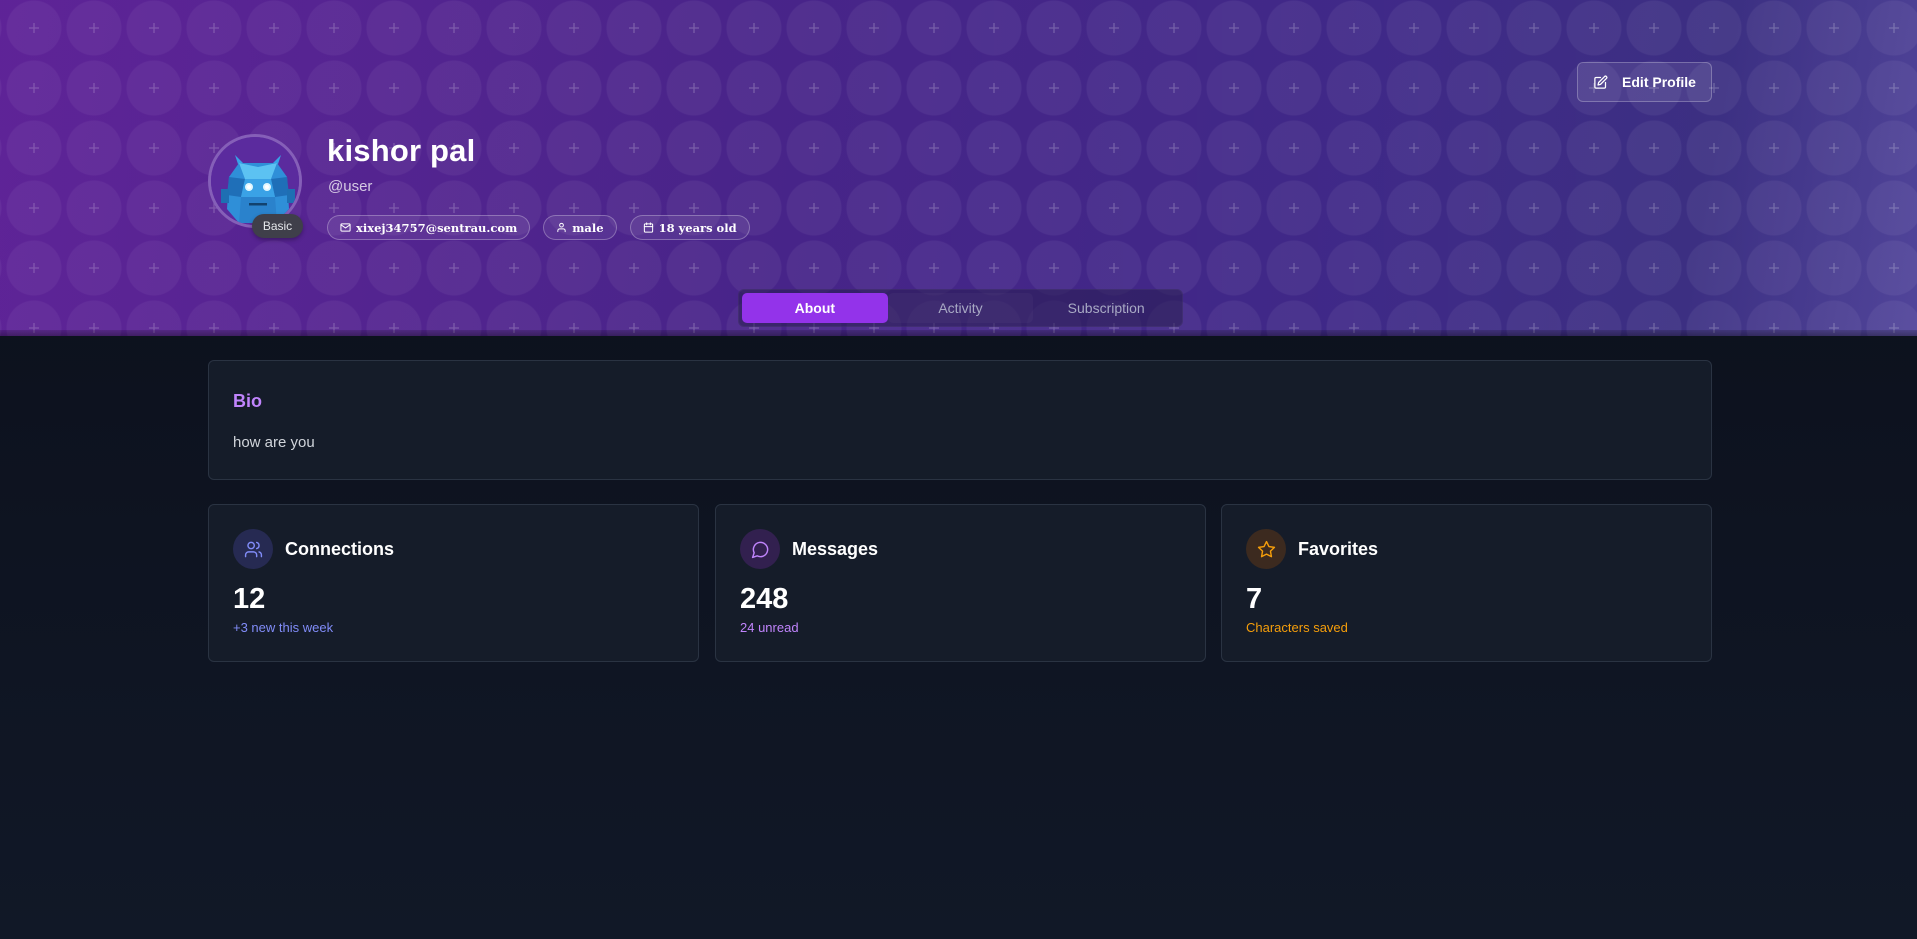 This screenshot has height=939, width=1917. What do you see at coordinates (437, 227) in the screenshot?
I see `email-value: xixej34757@sentrau.com` at bounding box center [437, 227].